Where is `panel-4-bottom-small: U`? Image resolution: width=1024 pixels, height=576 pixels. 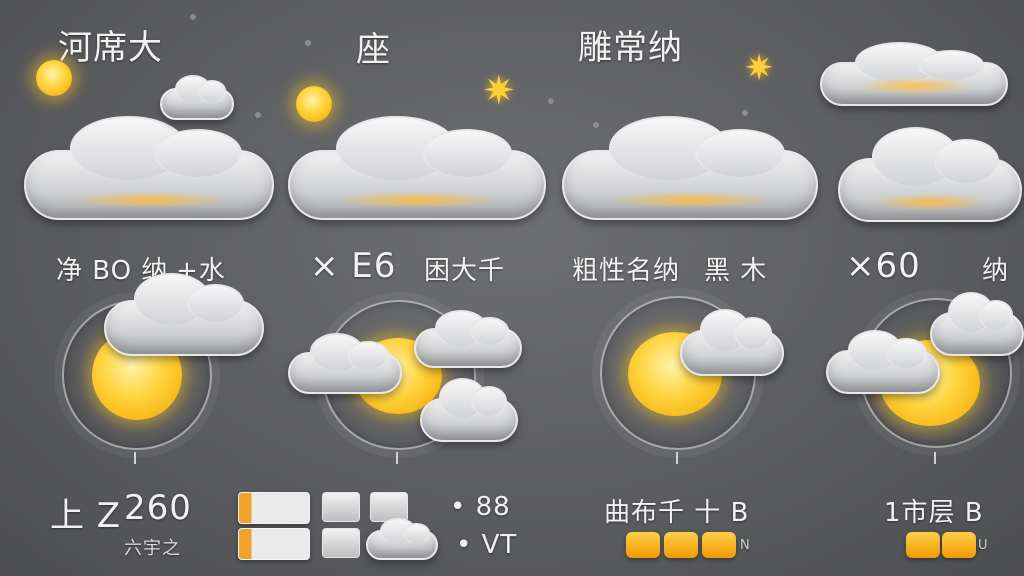 panel-4-bottom-small: U is located at coordinates (983, 545).